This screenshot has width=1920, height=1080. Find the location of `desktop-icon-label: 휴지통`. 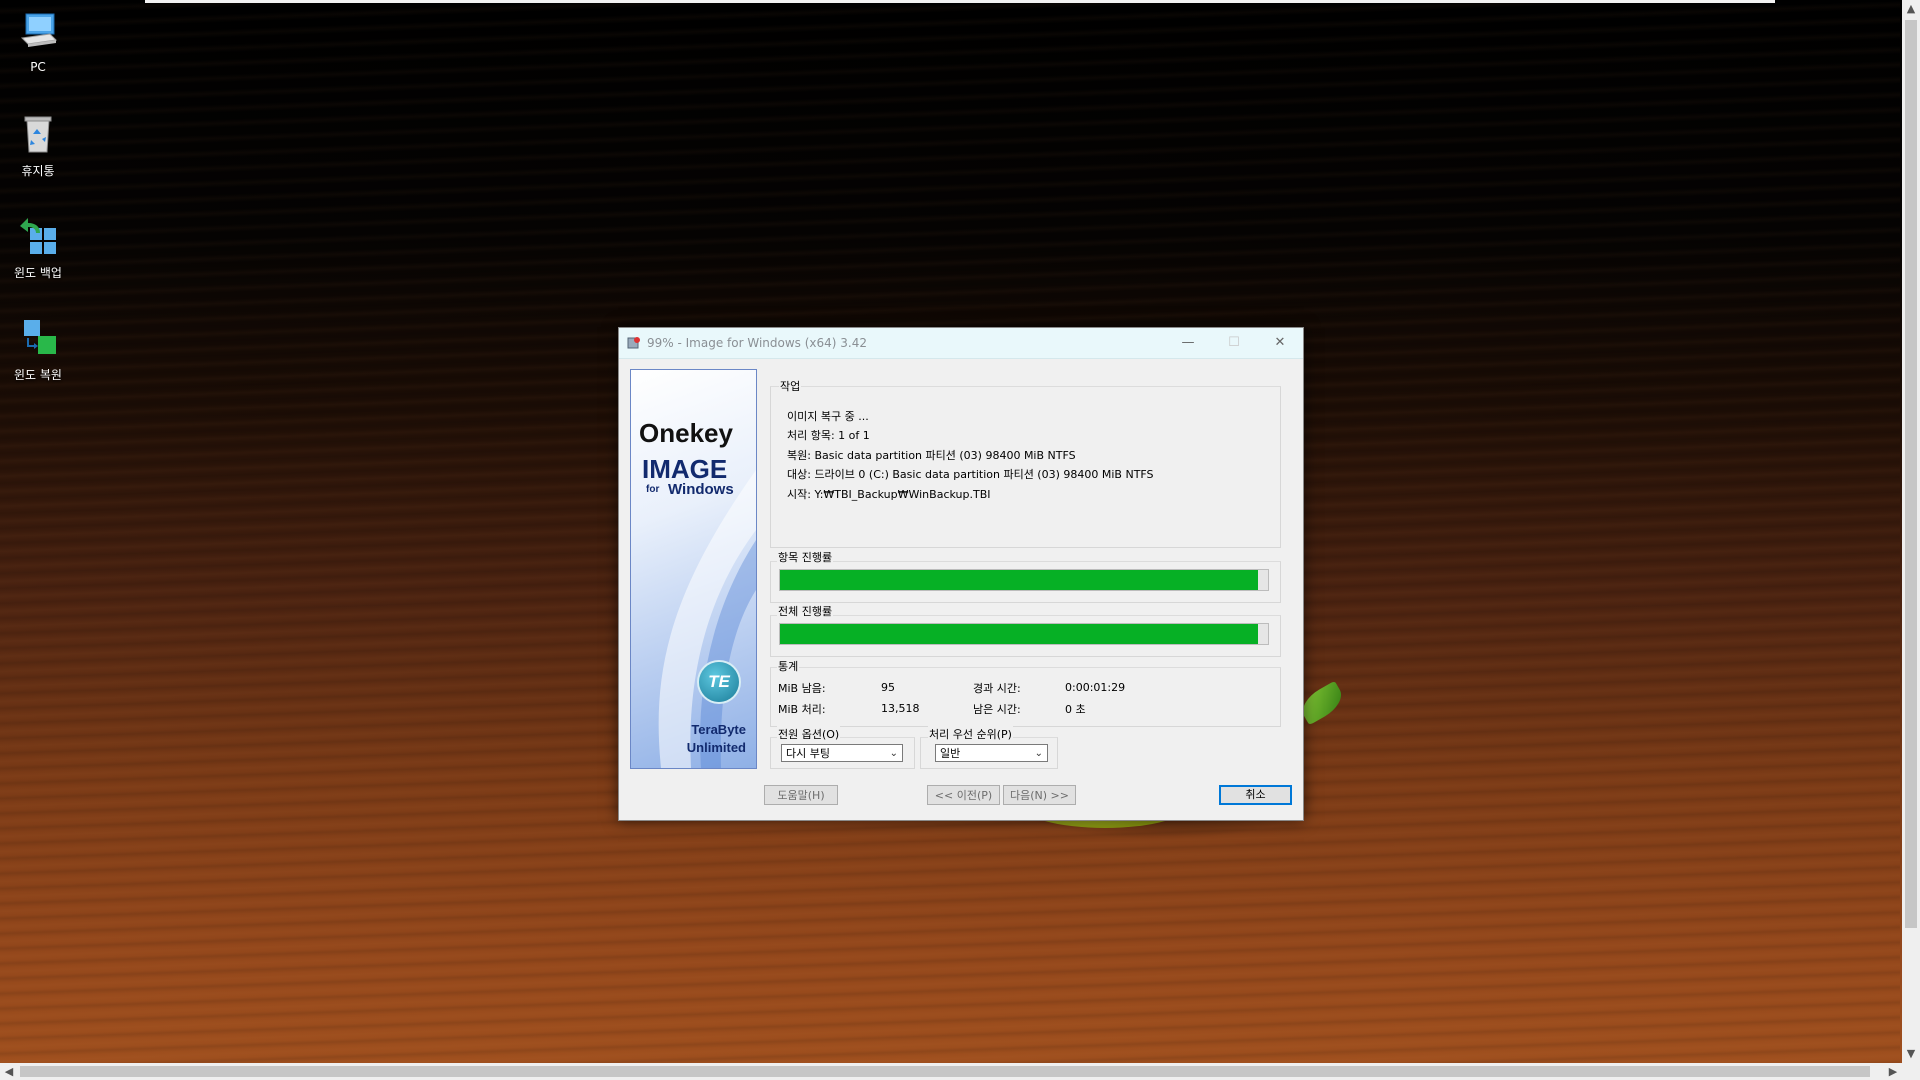

desktop-icon-label: 휴지통 is located at coordinates (38, 171).